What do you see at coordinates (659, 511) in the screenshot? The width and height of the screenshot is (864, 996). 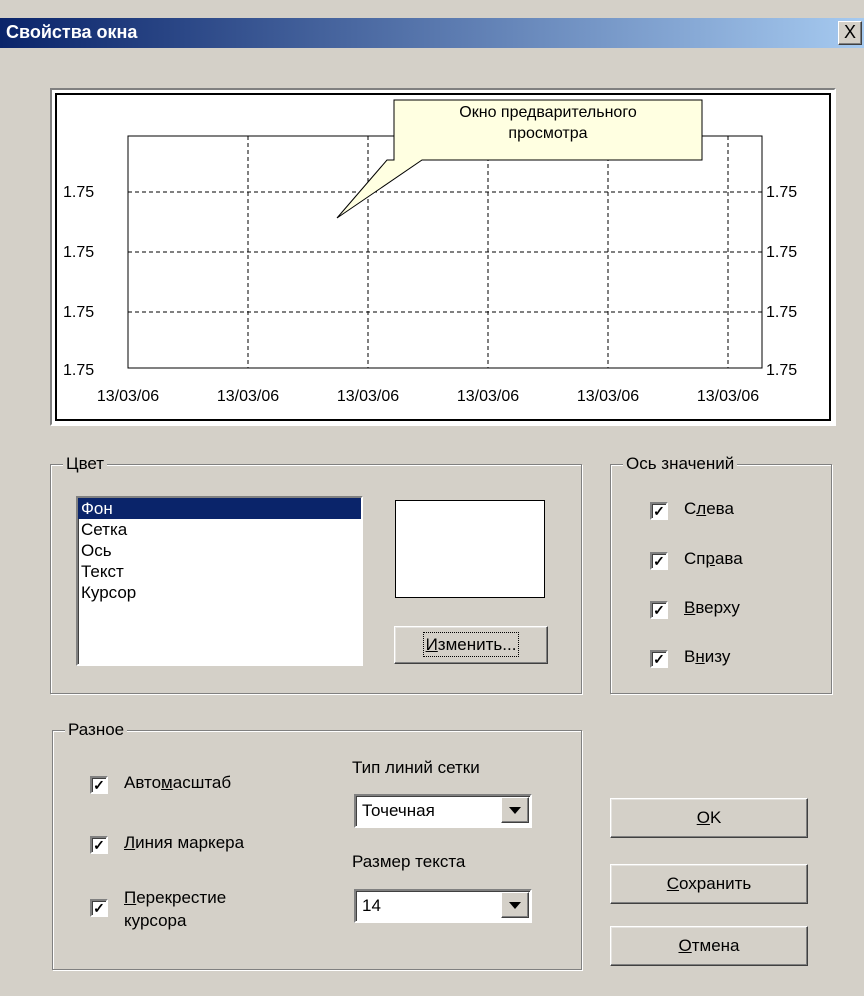 I see `left-axis-checkbox: ✓` at bounding box center [659, 511].